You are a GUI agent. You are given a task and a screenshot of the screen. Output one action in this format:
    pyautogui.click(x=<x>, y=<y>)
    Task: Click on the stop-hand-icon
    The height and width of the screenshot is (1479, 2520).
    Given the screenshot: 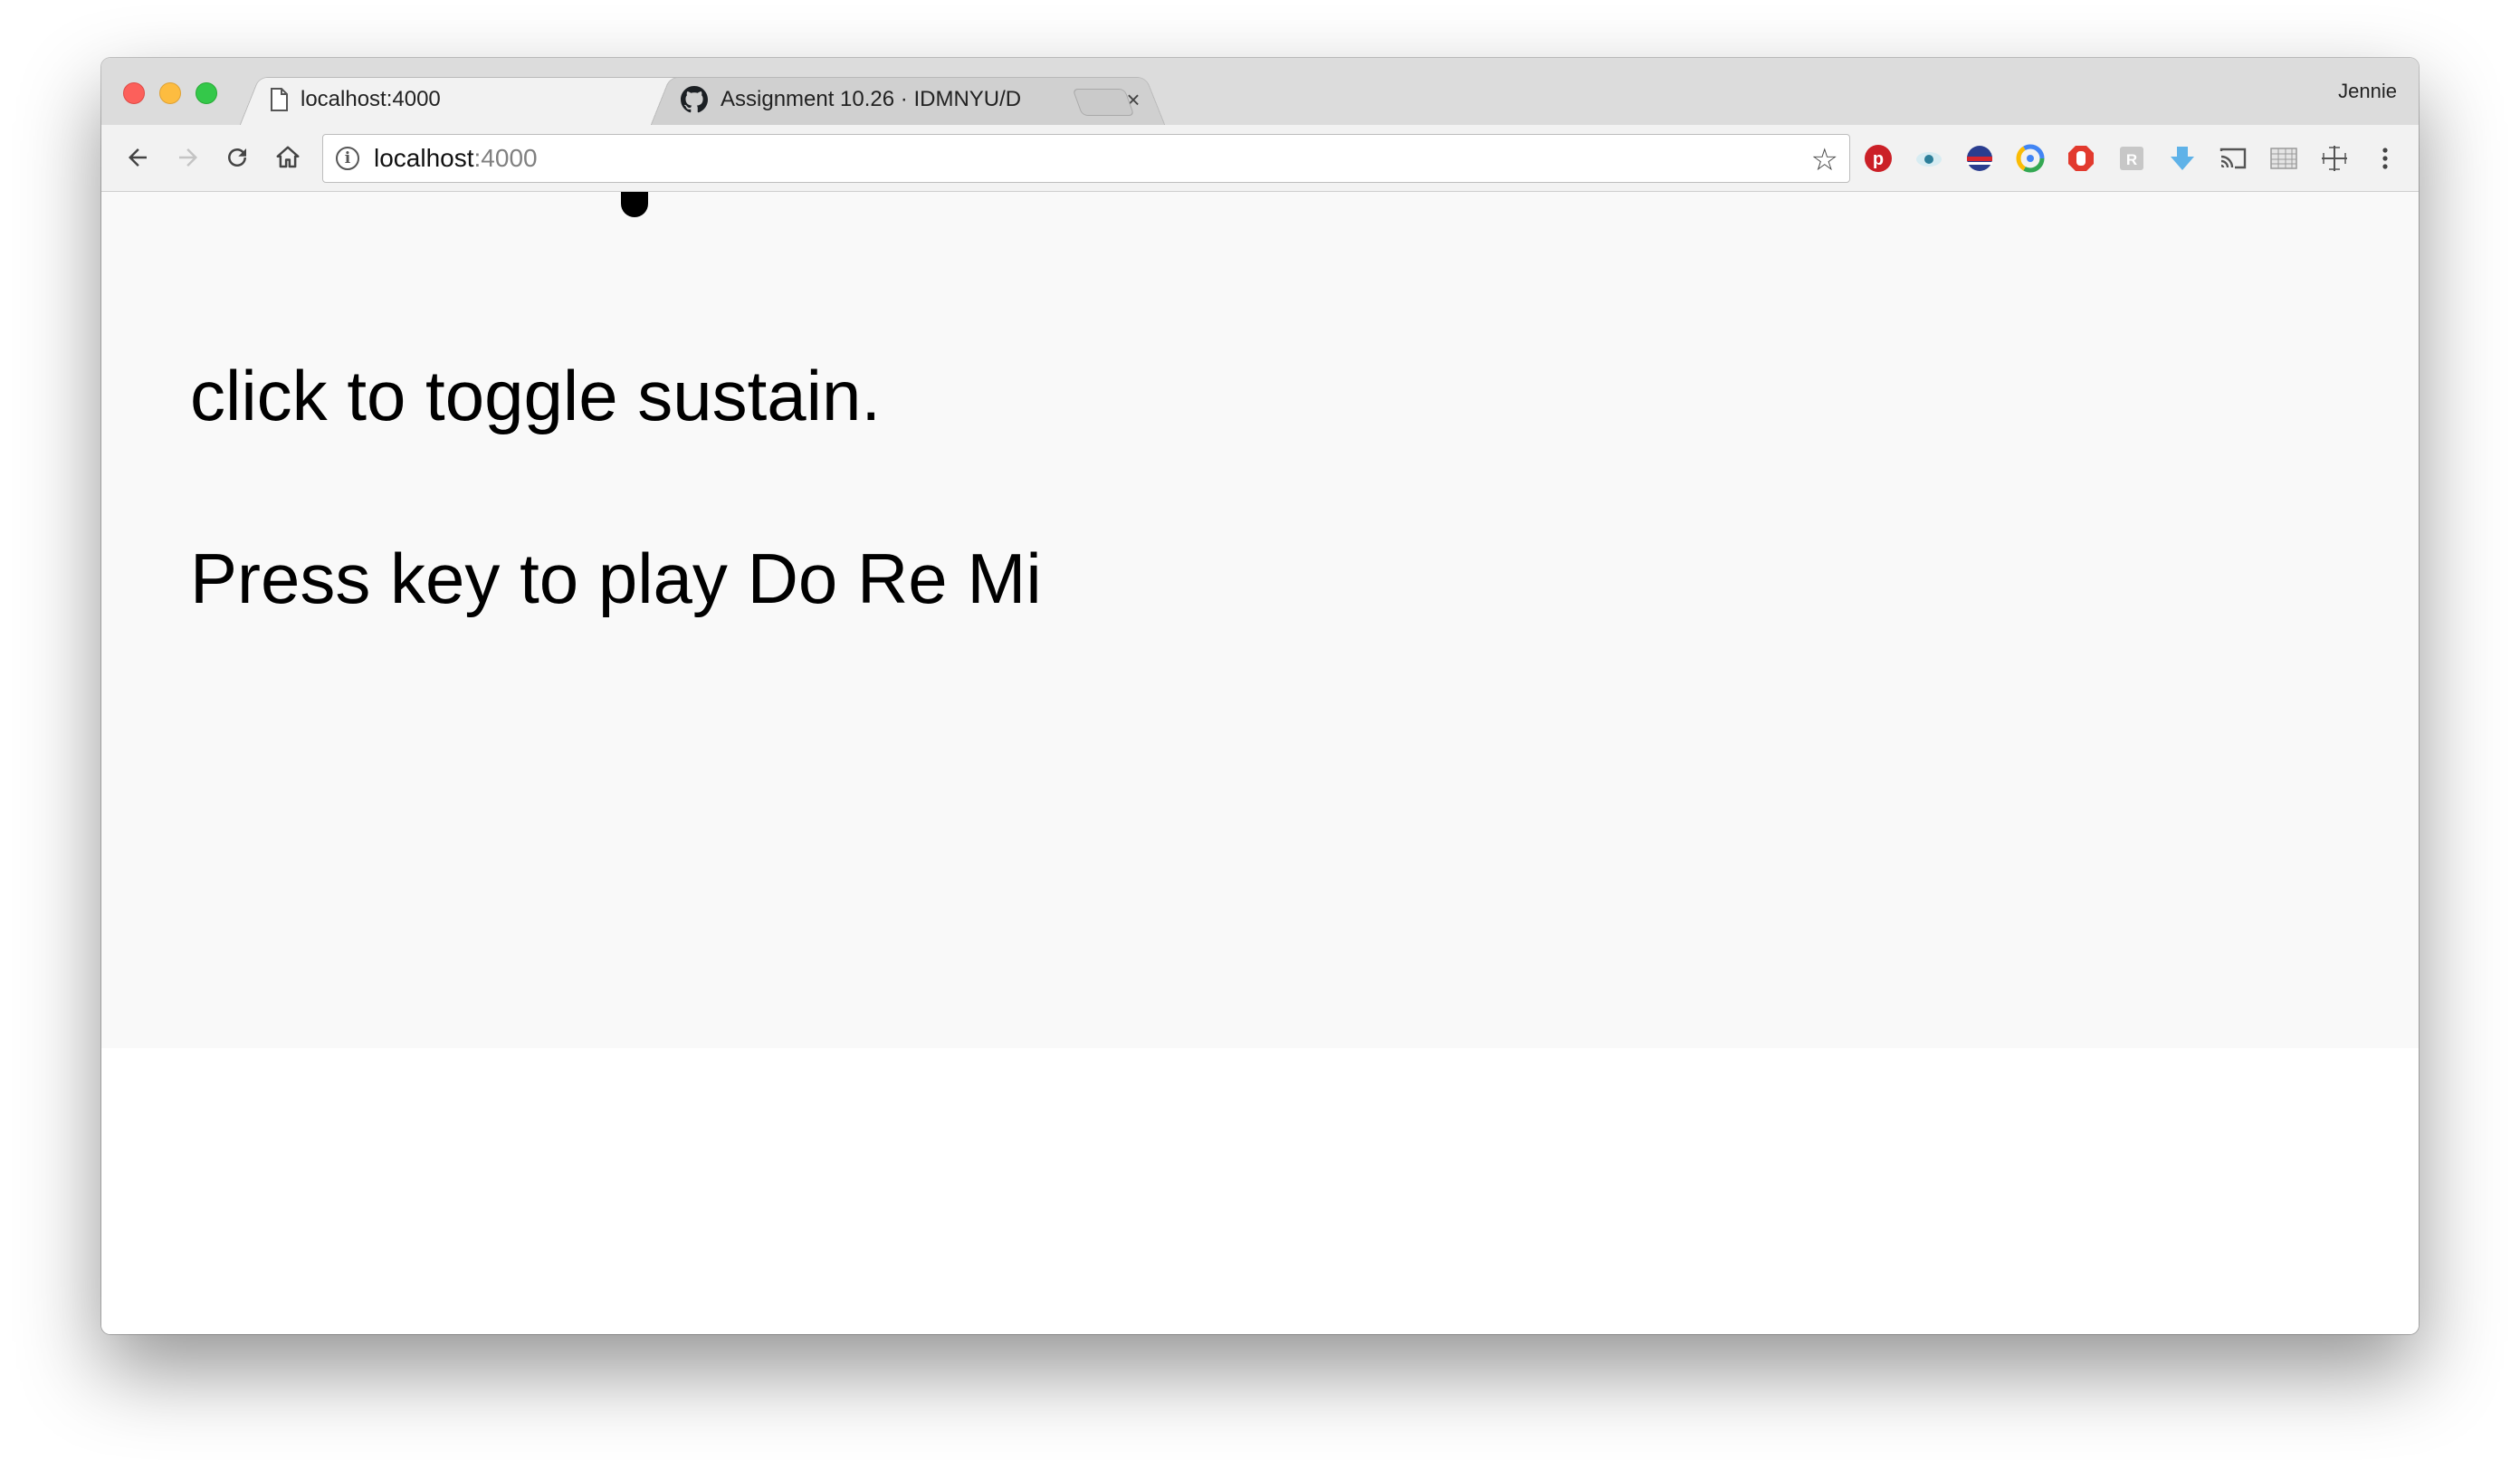 What is the action you would take?
    pyautogui.click(x=2081, y=158)
    